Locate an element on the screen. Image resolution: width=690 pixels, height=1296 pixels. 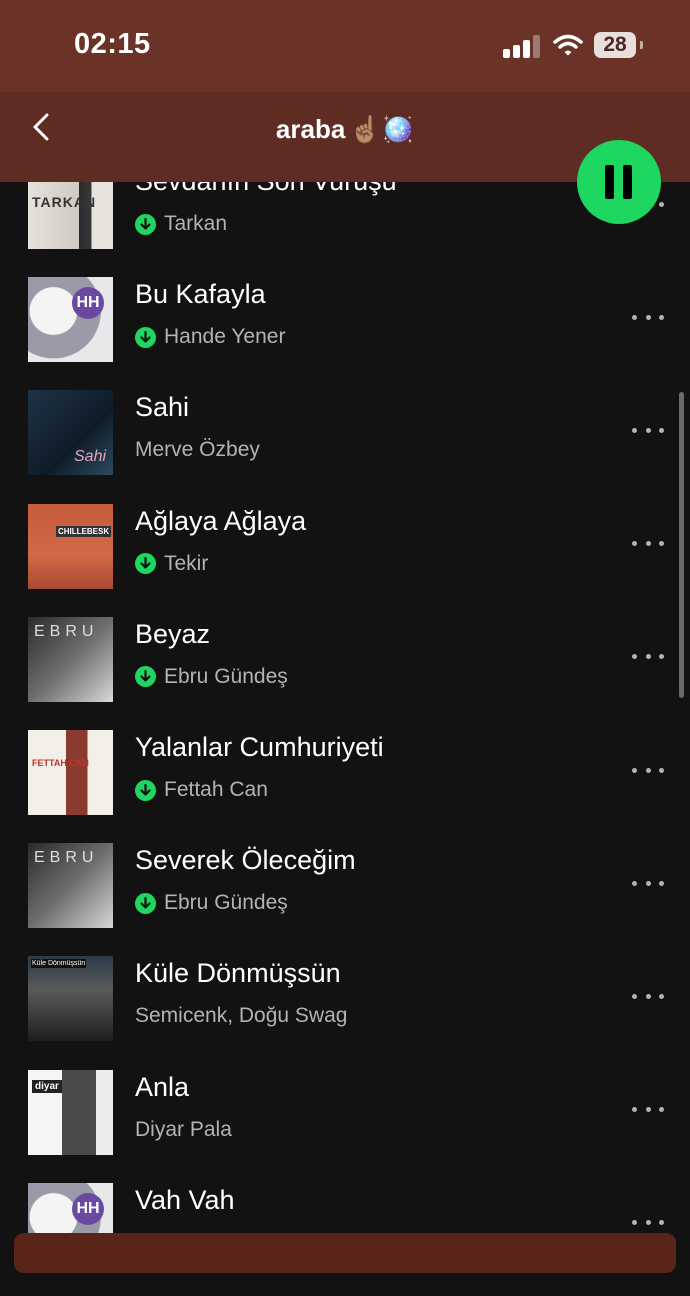
album-cover: FETTAH CAN is located at coordinates (70, 772).